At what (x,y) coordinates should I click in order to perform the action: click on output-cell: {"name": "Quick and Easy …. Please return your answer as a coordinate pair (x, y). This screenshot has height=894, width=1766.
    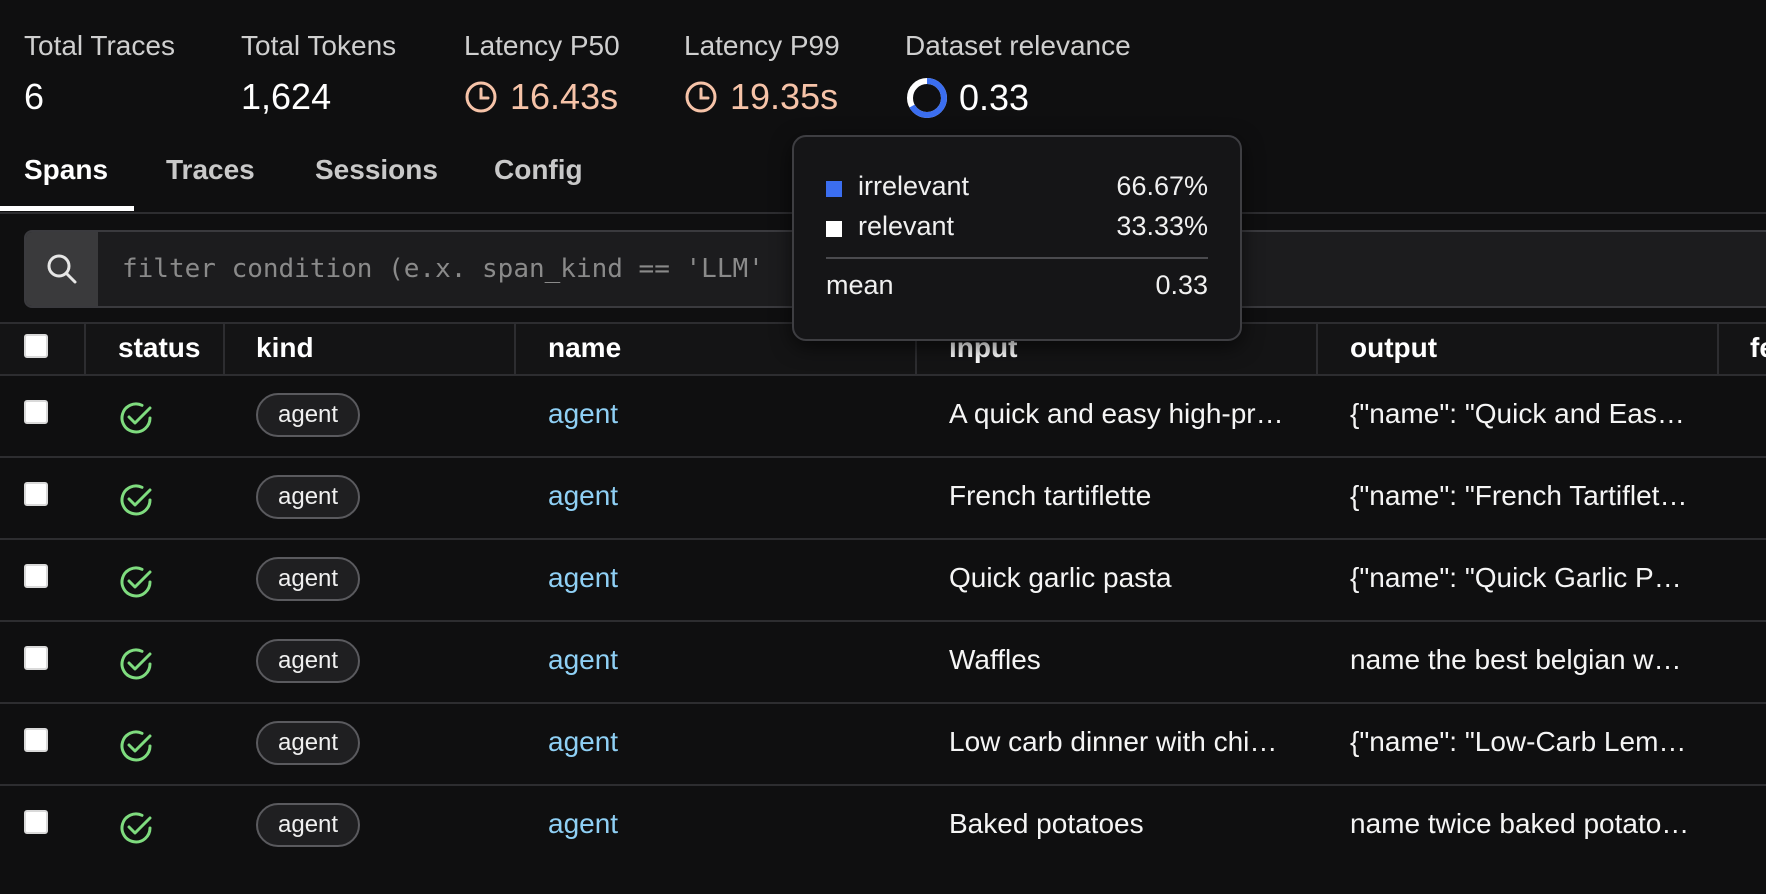
    Looking at the image, I should click on (1520, 413).